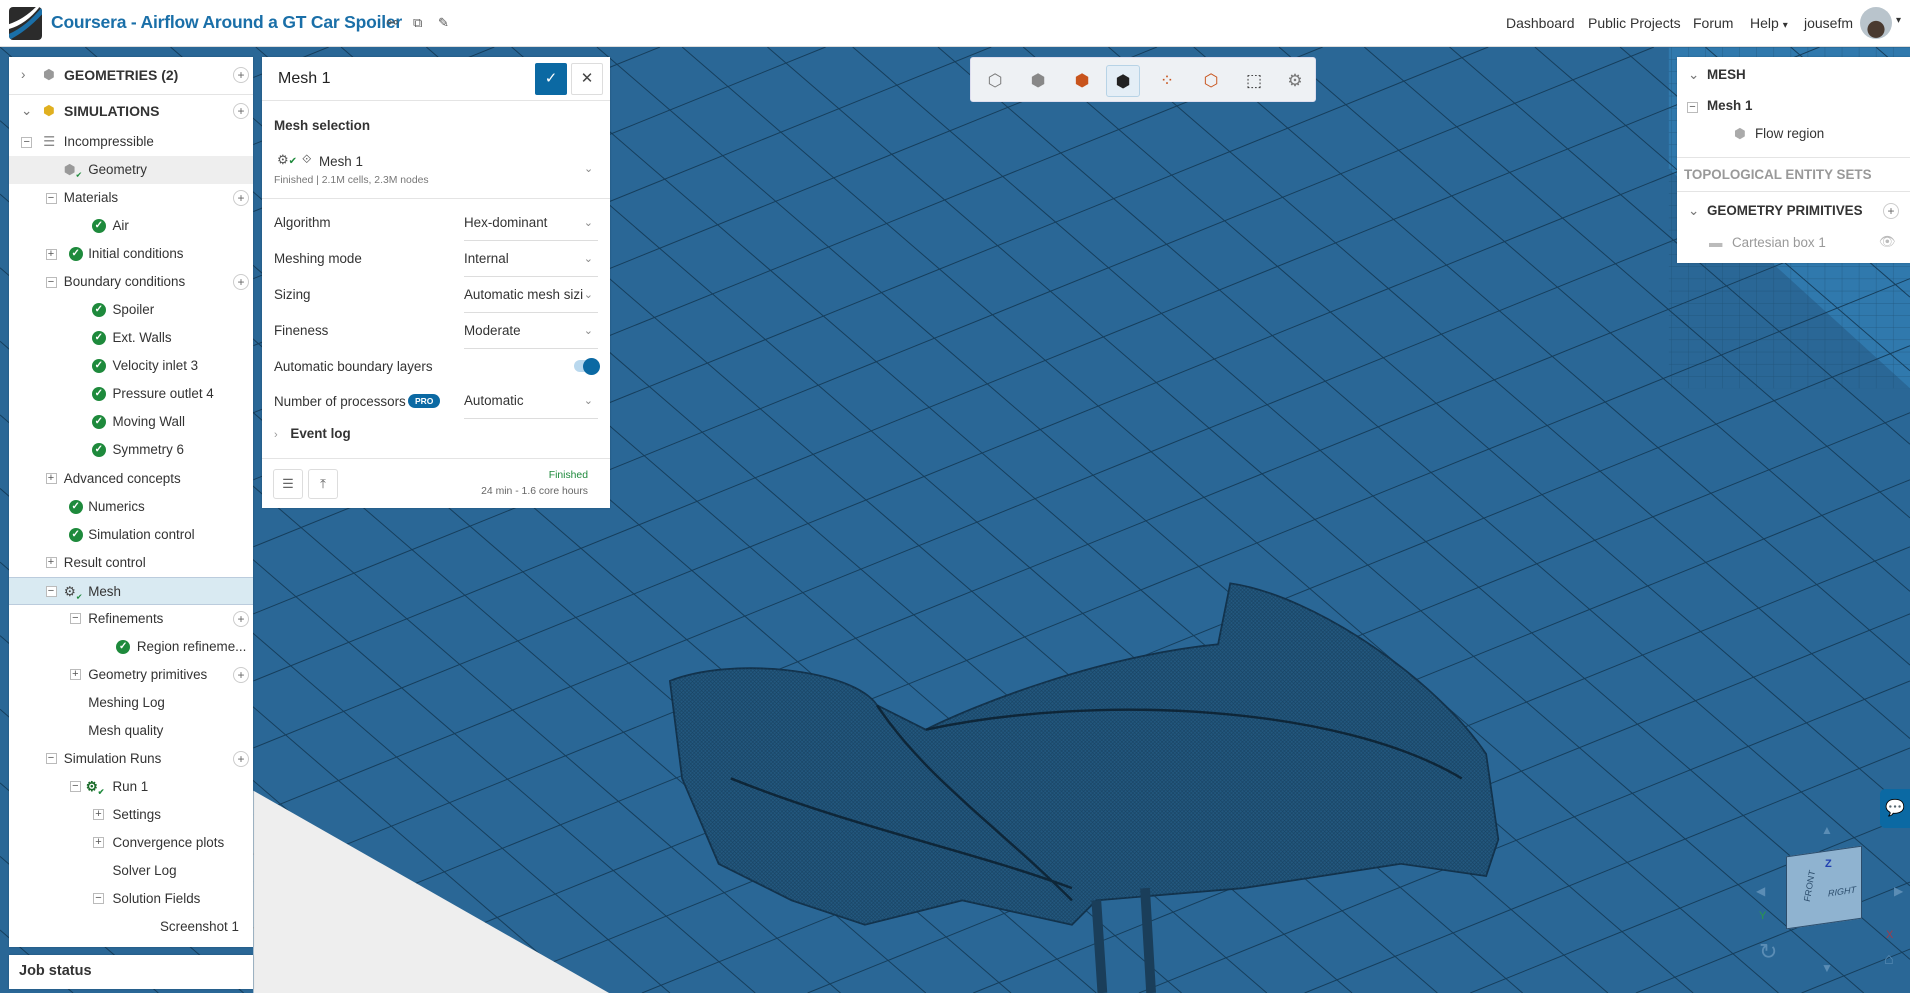  Describe the element at coordinates (241, 111) in the screenshot. I see `add-simulation-button: +` at that location.